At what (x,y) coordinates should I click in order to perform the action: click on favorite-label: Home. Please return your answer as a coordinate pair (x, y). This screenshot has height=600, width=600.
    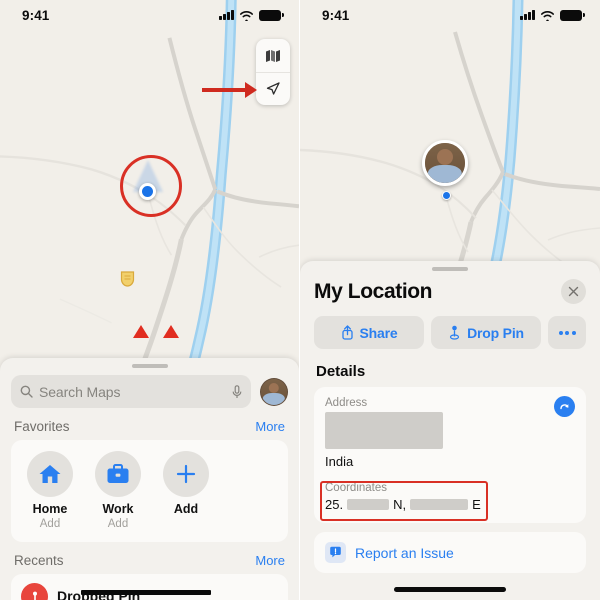
    Looking at the image, I should click on (50, 509).